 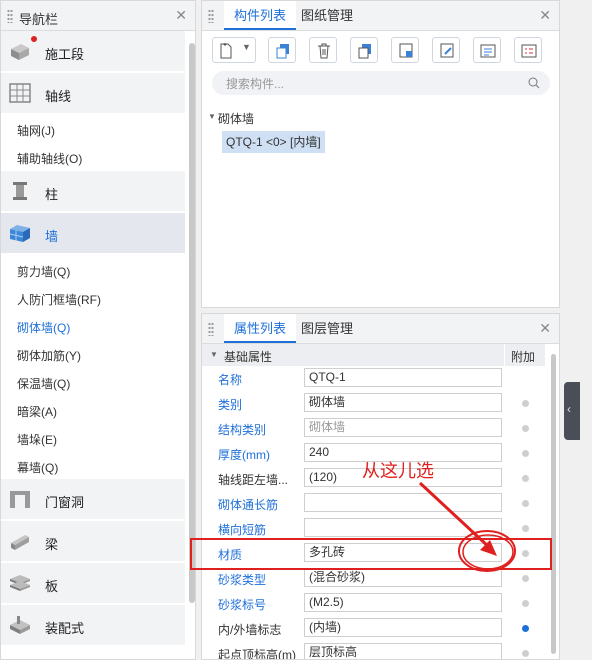 What do you see at coordinates (525, 355) in the screenshot?
I see `extra-column-header: 附加` at bounding box center [525, 355].